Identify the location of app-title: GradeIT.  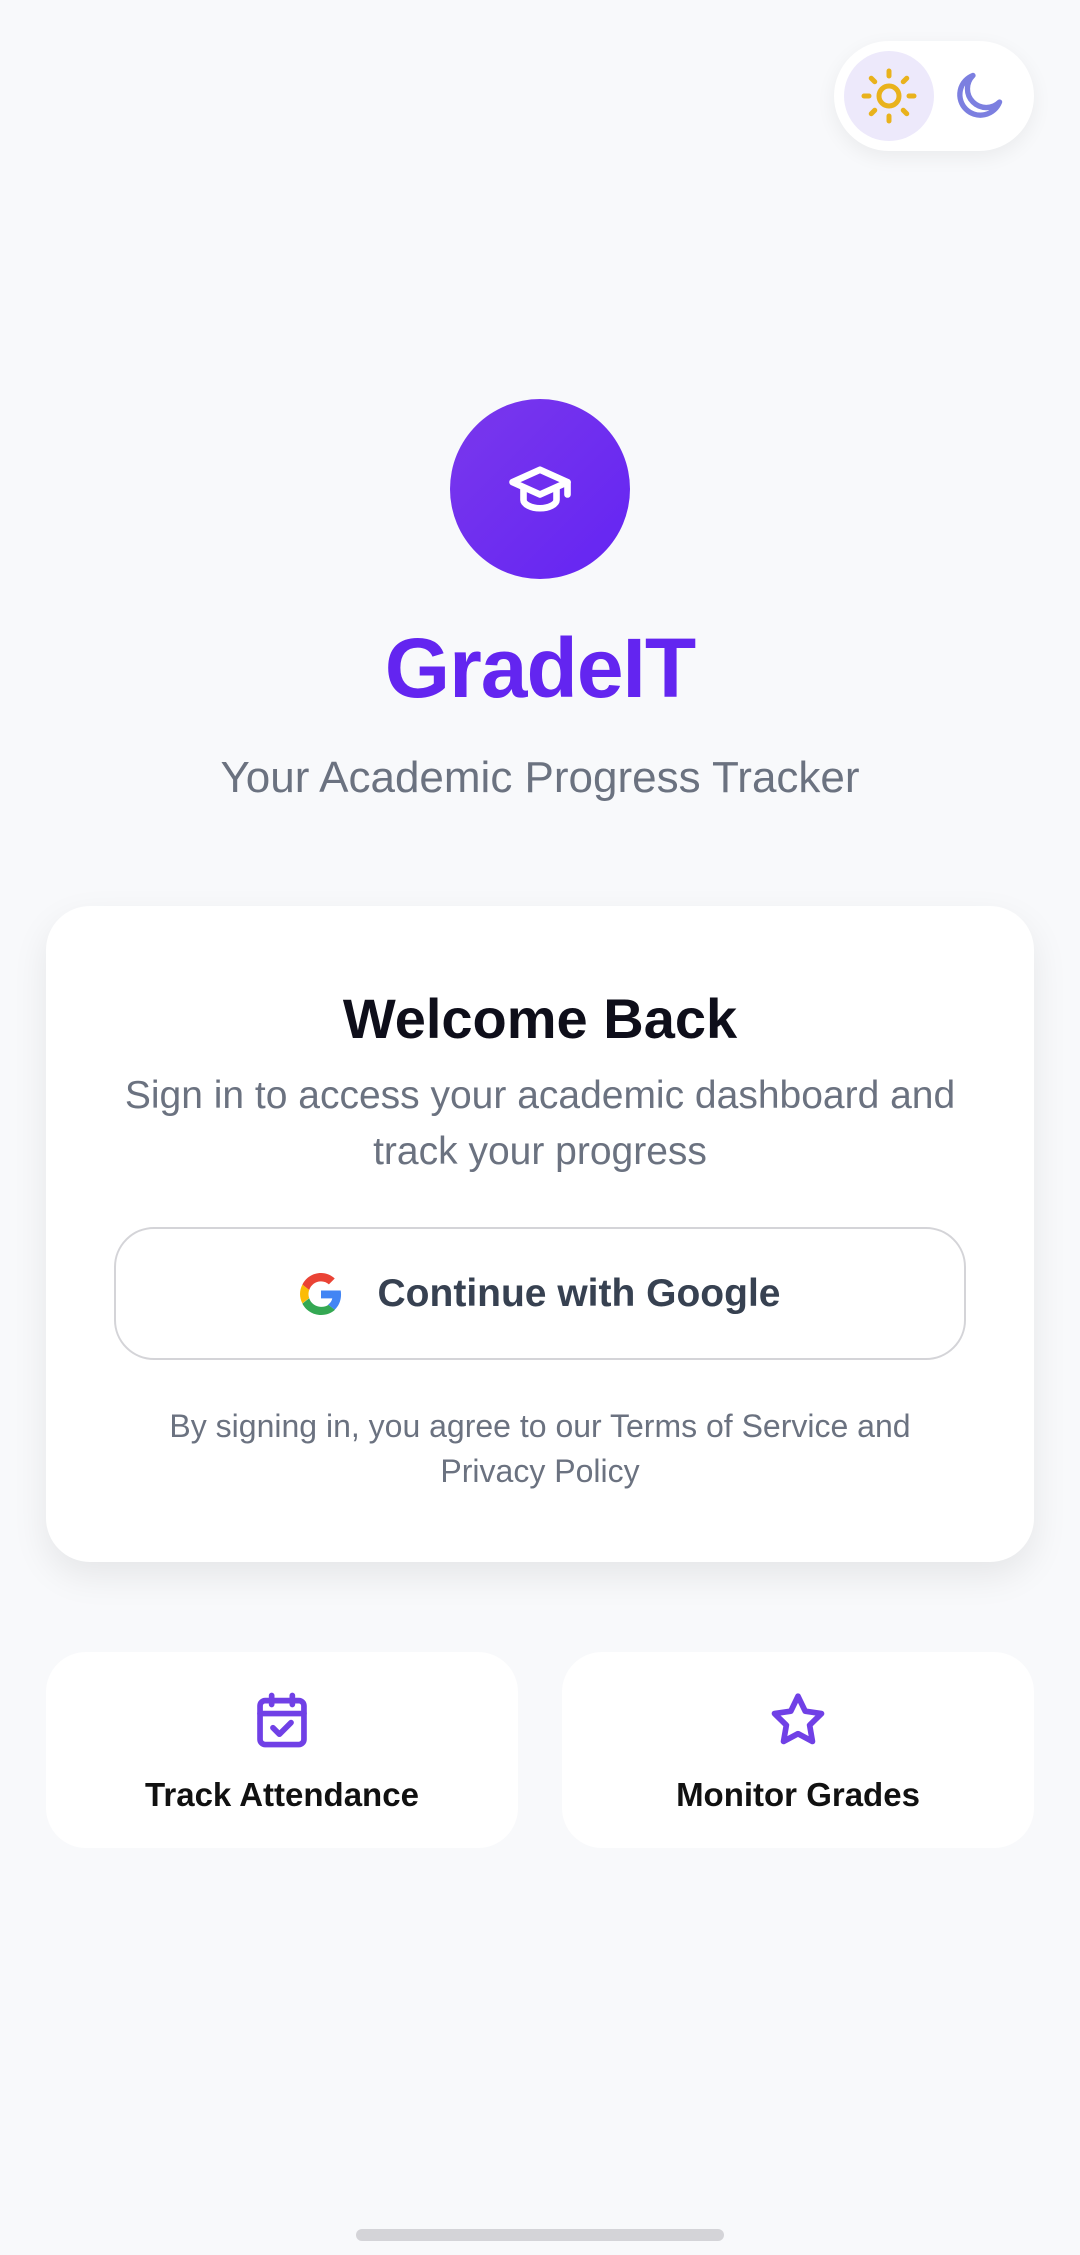
(540, 668).